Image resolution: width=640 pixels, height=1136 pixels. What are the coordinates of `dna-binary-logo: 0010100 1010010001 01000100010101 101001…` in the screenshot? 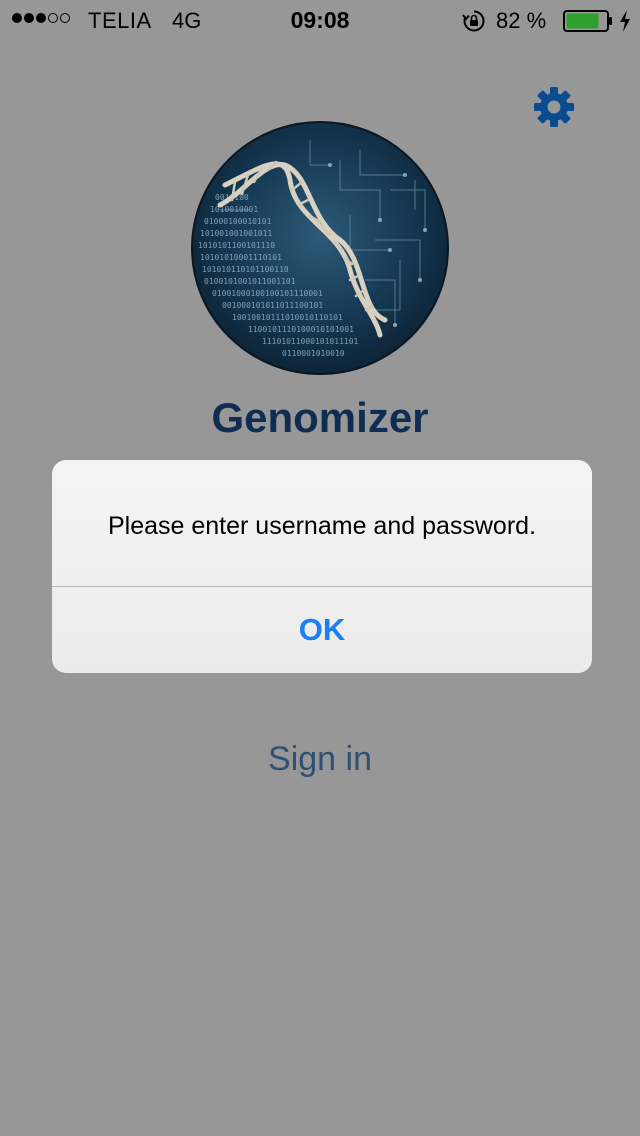 It's located at (320, 248).